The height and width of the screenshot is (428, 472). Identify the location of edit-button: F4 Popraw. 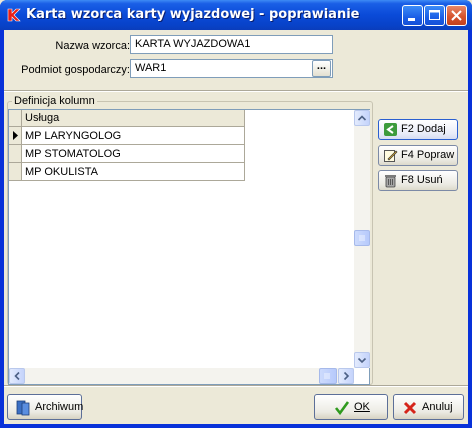
(418, 155).